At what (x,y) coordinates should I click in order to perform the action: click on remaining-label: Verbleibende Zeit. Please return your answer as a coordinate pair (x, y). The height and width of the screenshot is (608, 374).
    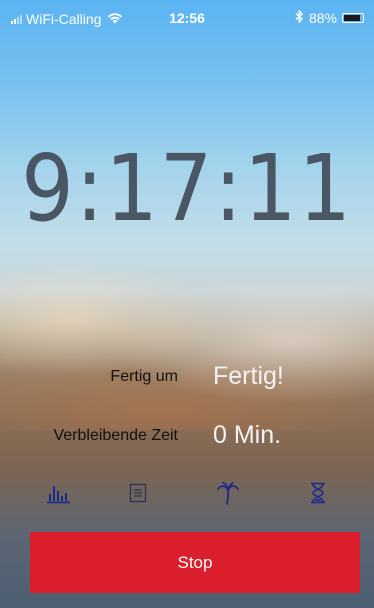
    Looking at the image, I should click on (115, 435).